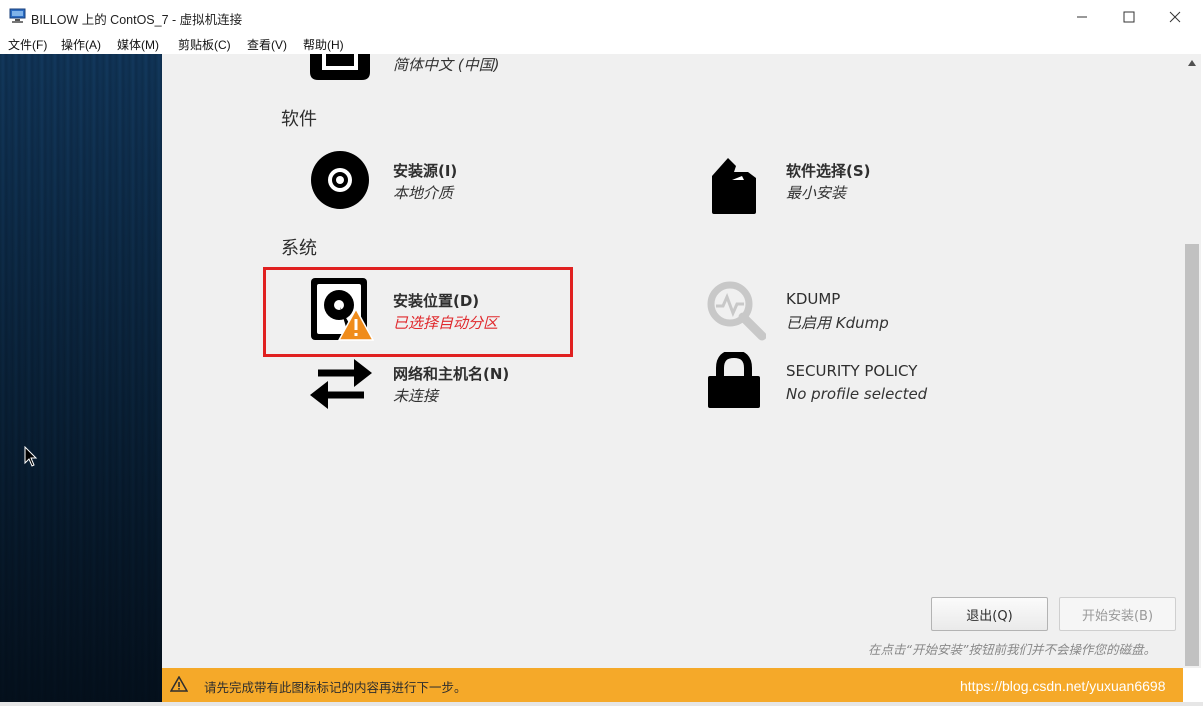  Describe the element at coordinates (137, 20) in the screenshot. I see `window-title: BILLOW 上的 ContOS_7 - 虚拟机连接` at that location.